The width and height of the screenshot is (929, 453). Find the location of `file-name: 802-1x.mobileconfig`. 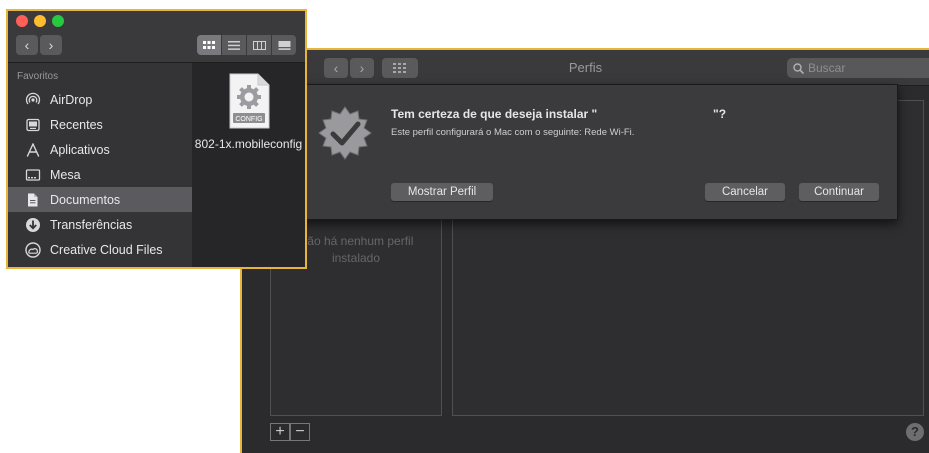

file-name: 802-1x.mobileconfig is located at coordinates (248, 144).